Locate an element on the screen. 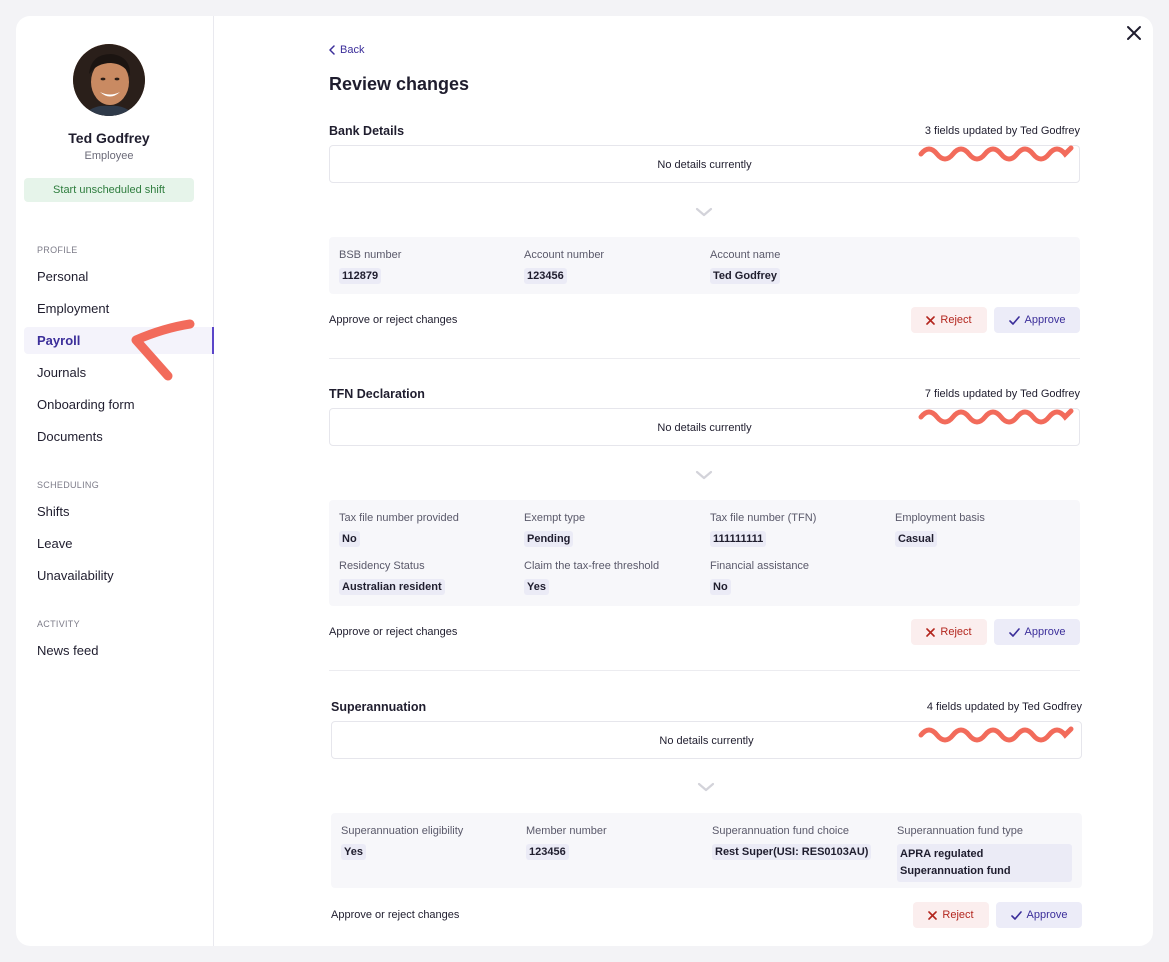 This screenshot has height=962, width=1169. nav-heading-profile: PROFILE is located at coordinates (57, 250).